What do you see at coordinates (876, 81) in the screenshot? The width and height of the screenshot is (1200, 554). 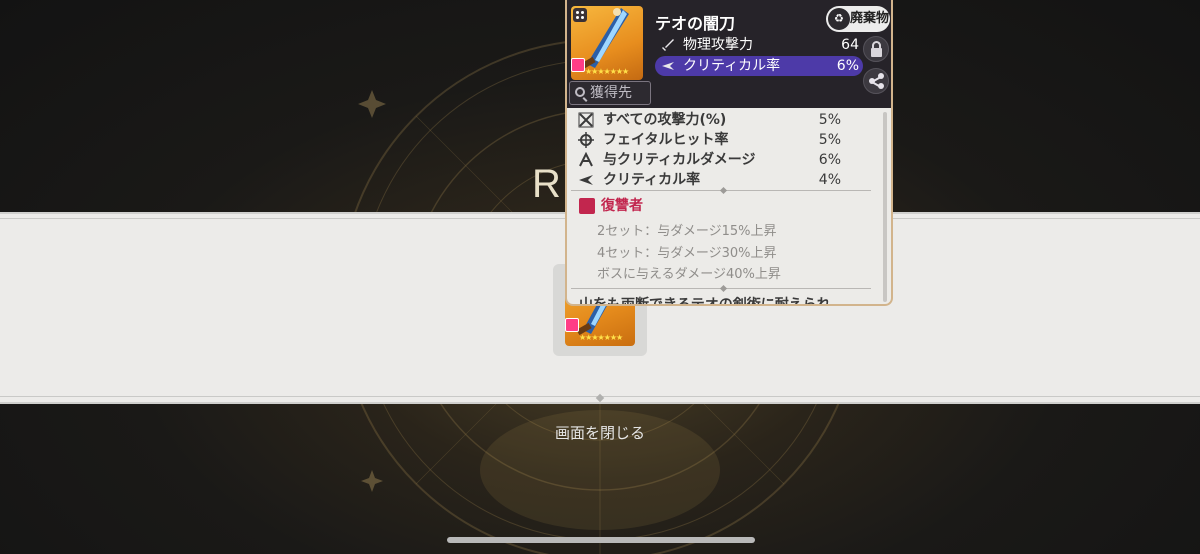 I see `share-button` at bounding box center [876, 81].